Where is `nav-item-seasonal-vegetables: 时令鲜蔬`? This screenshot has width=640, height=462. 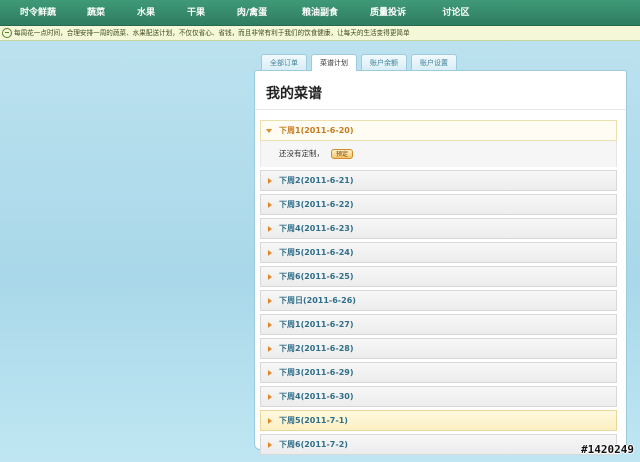
nav-item-seasonal-vegetables: 时令鲜蔬 is located at coordinates (38, 13).